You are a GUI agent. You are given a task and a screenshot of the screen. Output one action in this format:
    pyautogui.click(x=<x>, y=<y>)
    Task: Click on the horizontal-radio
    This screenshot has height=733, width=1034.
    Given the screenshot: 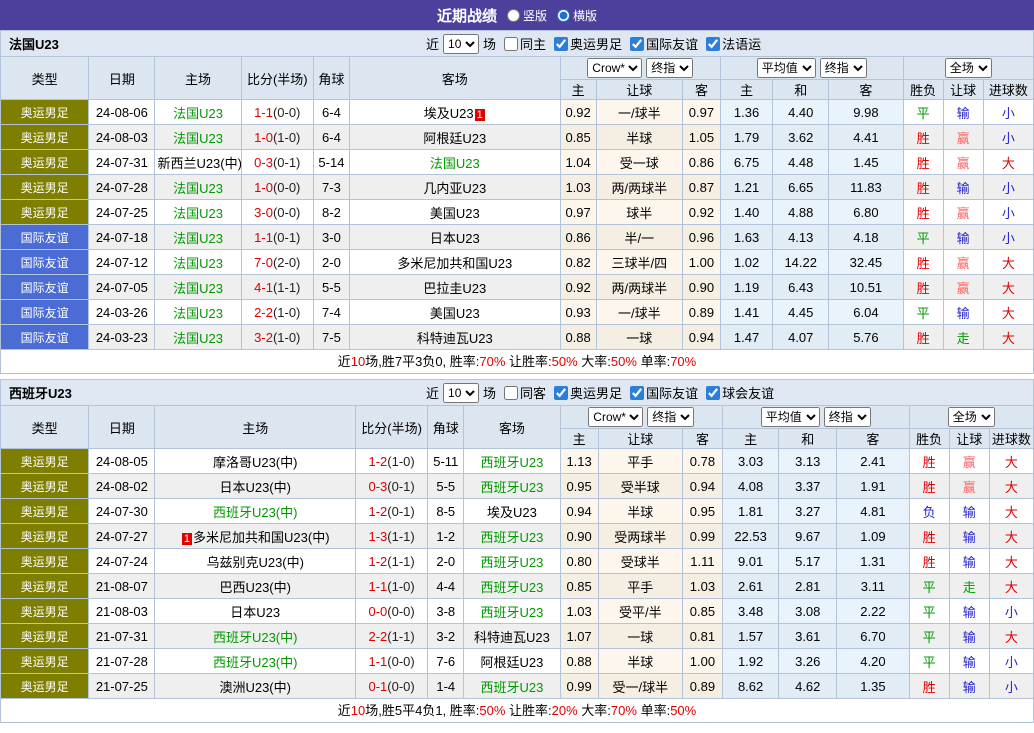 What is the action you would take?
    pyautogui.click(x=563, y=15)
    